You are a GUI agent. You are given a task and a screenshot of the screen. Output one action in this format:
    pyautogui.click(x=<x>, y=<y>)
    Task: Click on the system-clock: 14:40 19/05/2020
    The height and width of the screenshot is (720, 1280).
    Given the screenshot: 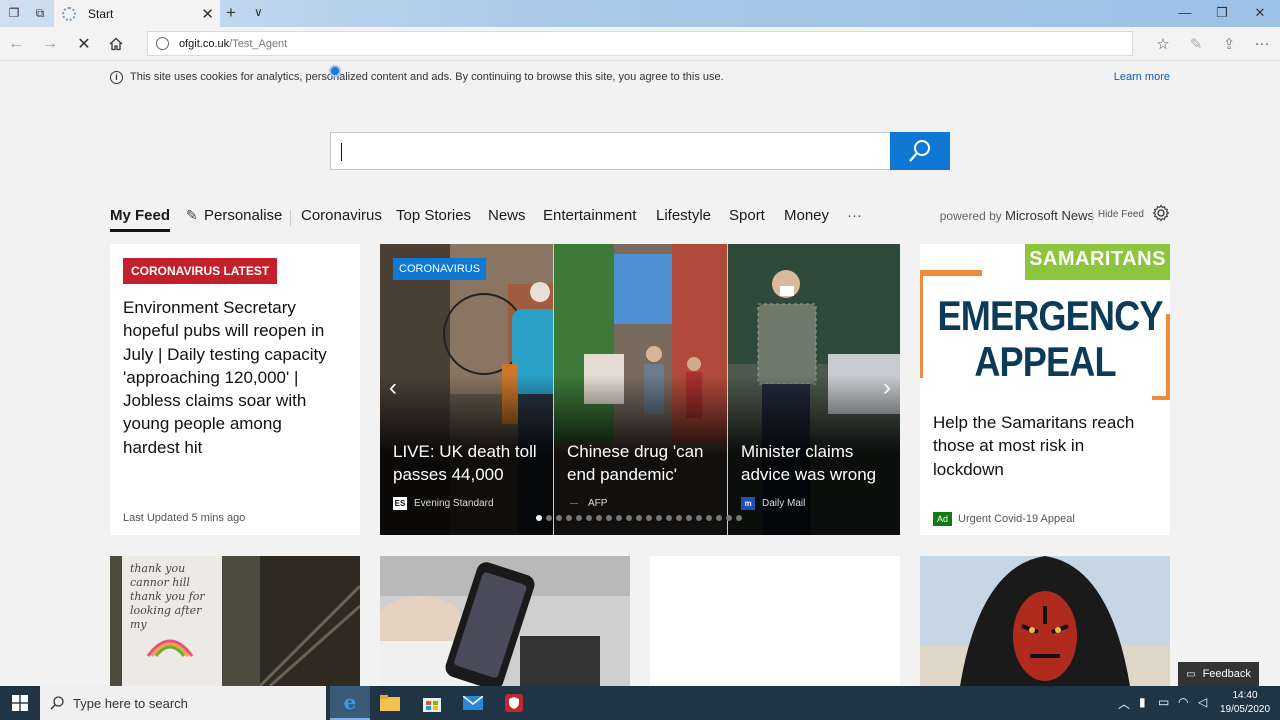 What is the action you would take?
    pyautogui.click(x=1245, y=703)
    